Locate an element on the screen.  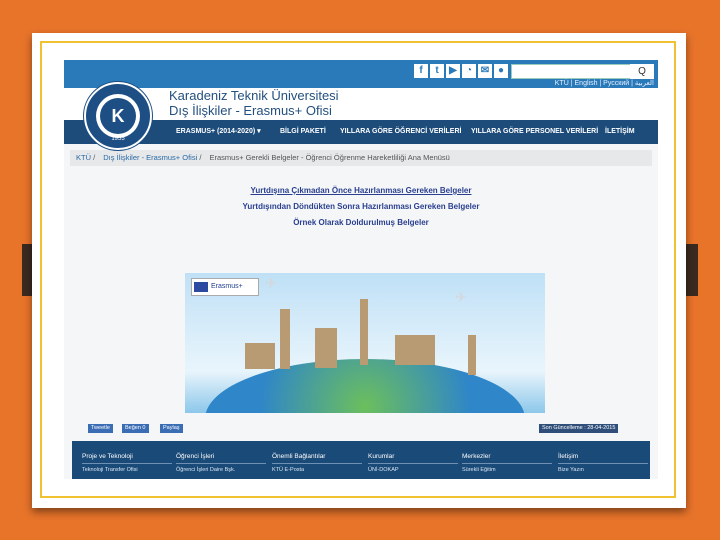
search-button: Q is located at coordinates (642, 71).